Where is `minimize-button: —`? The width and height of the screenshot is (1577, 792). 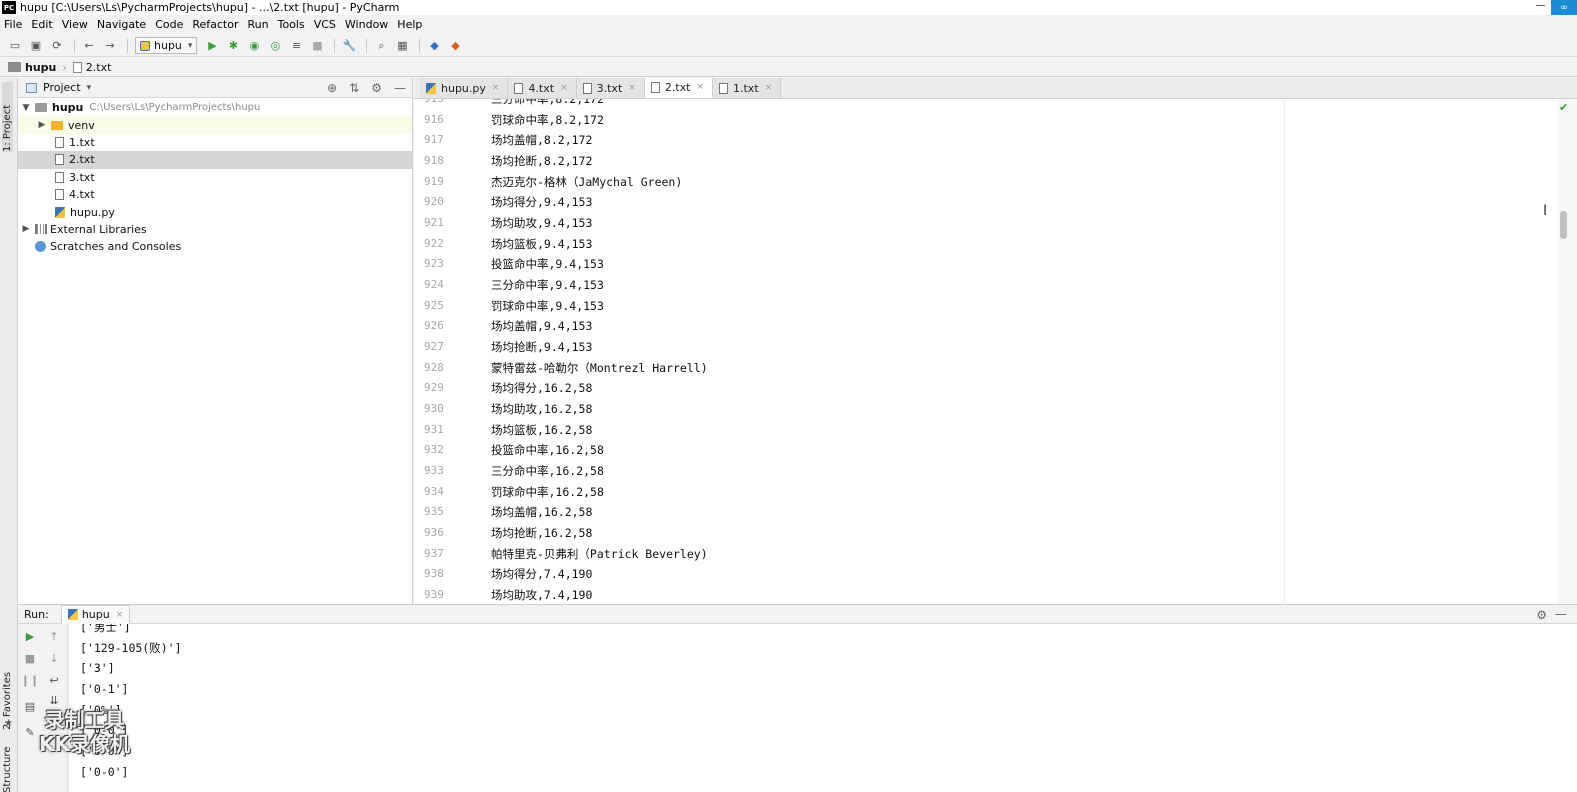
minimize-button: — is located at coordinates (1541, 5).